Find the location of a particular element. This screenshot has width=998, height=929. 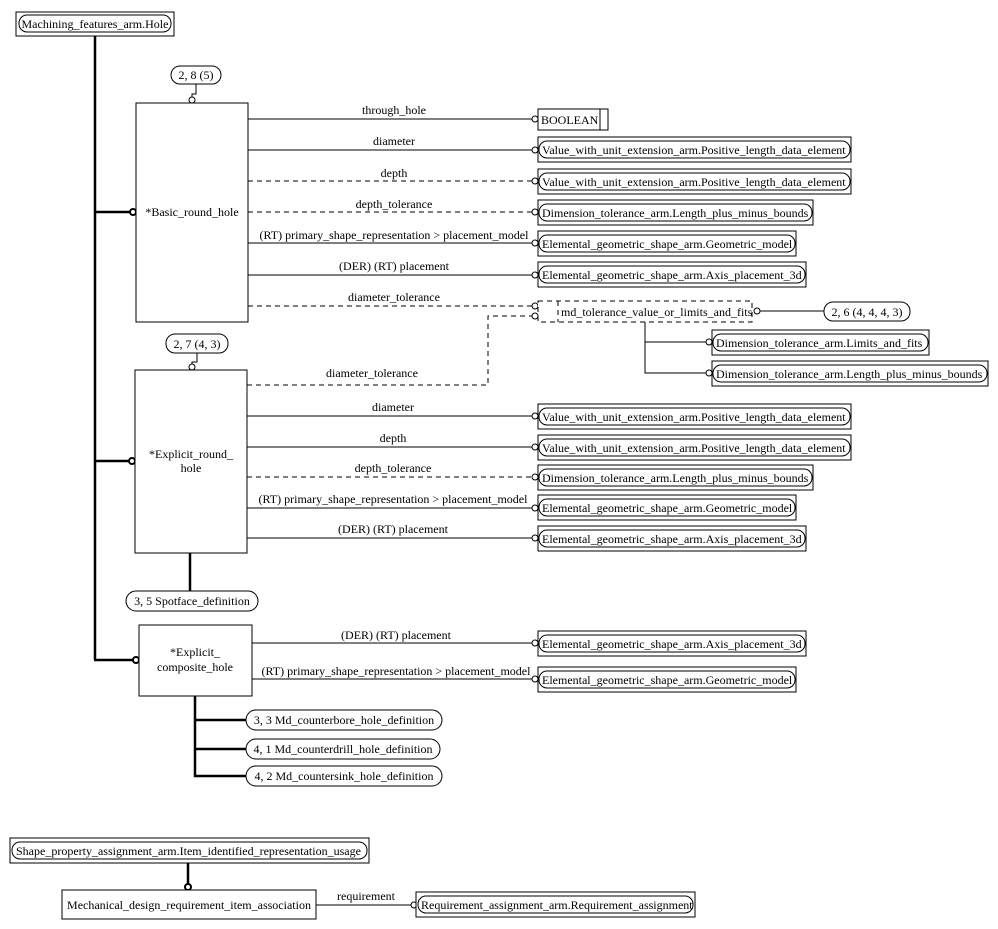

attr-depth-explicit: depth is located at coordinates (393, 441).